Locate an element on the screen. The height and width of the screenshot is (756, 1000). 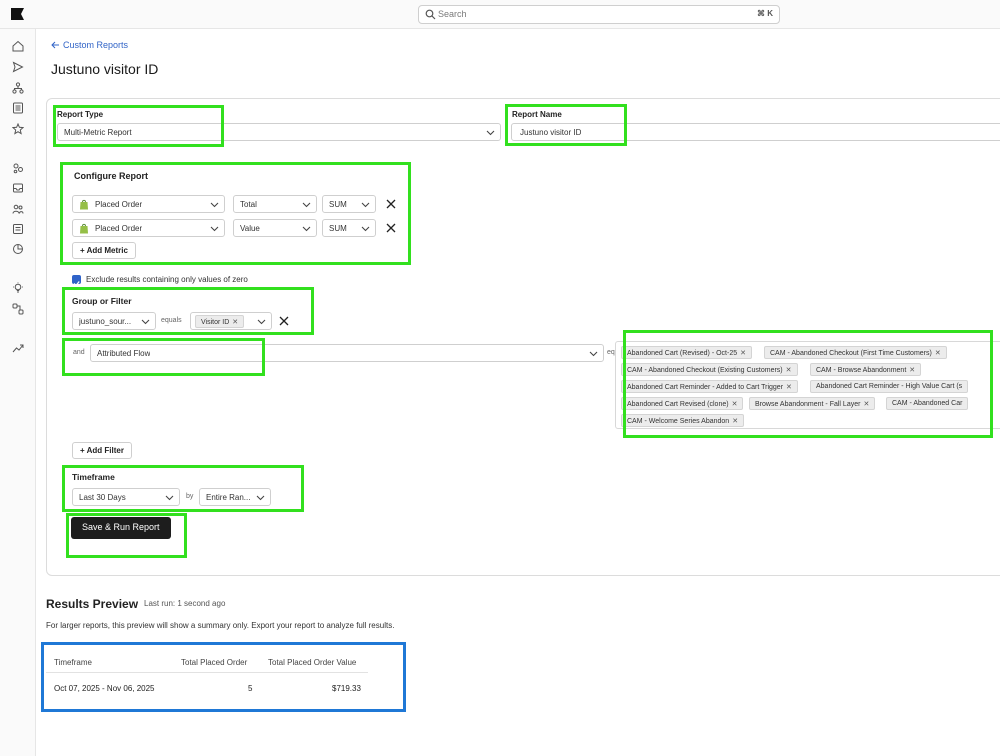
column-header-total-placed-order: Total Placed Order is located at coordinates (214, 662).